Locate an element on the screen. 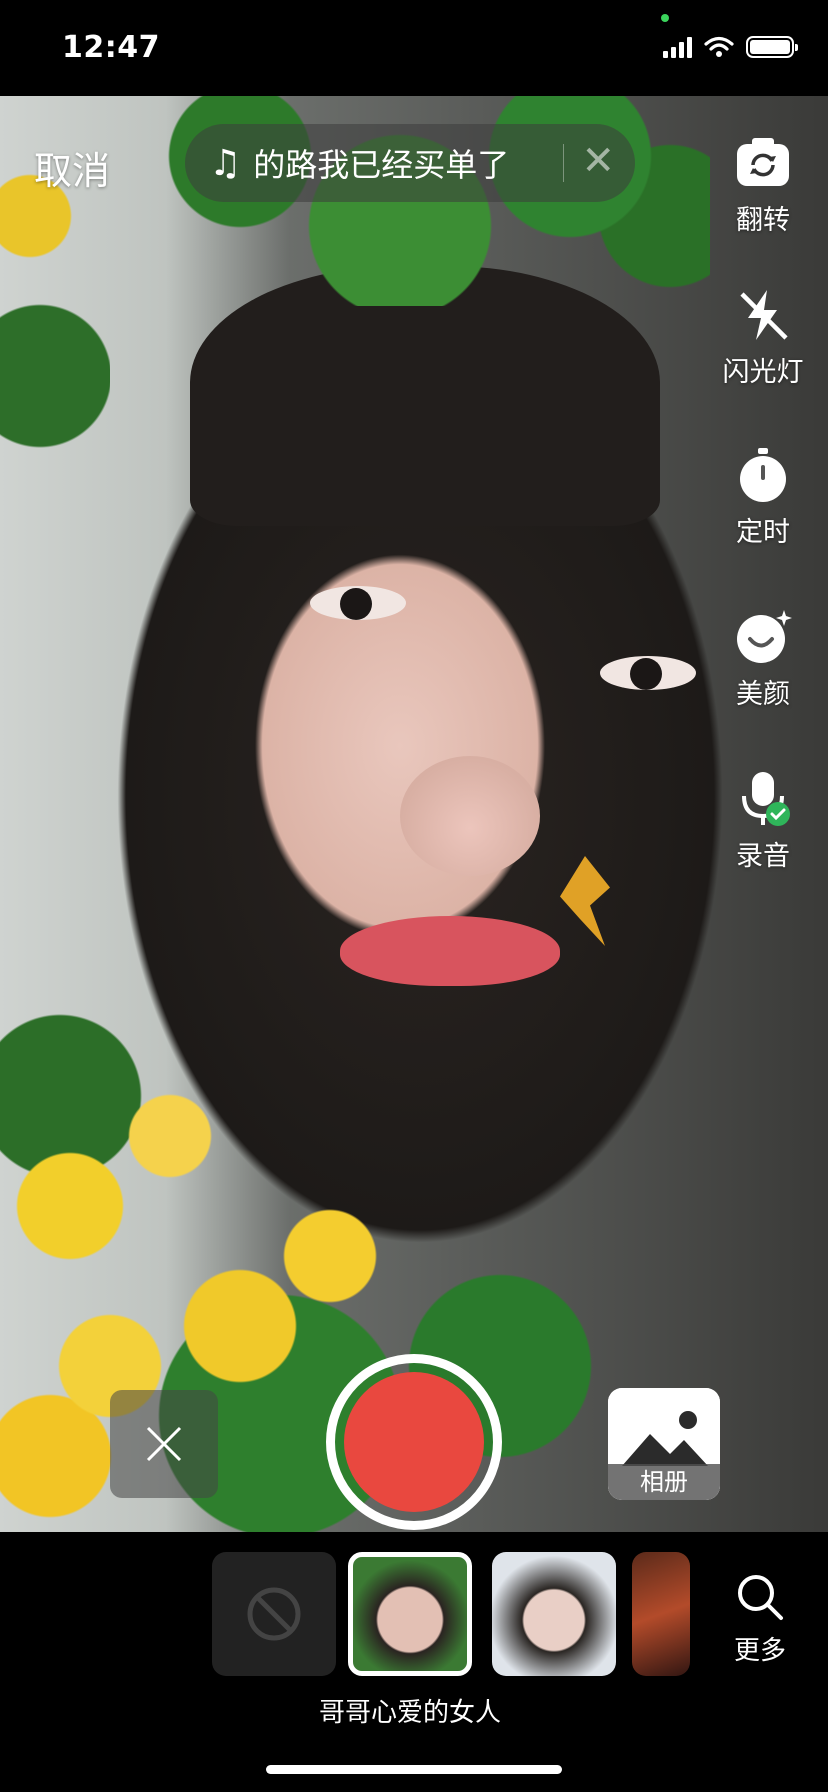 The image size is (828, 1792). flash-button: 闪光灯 is located at coordinates (763, 337).